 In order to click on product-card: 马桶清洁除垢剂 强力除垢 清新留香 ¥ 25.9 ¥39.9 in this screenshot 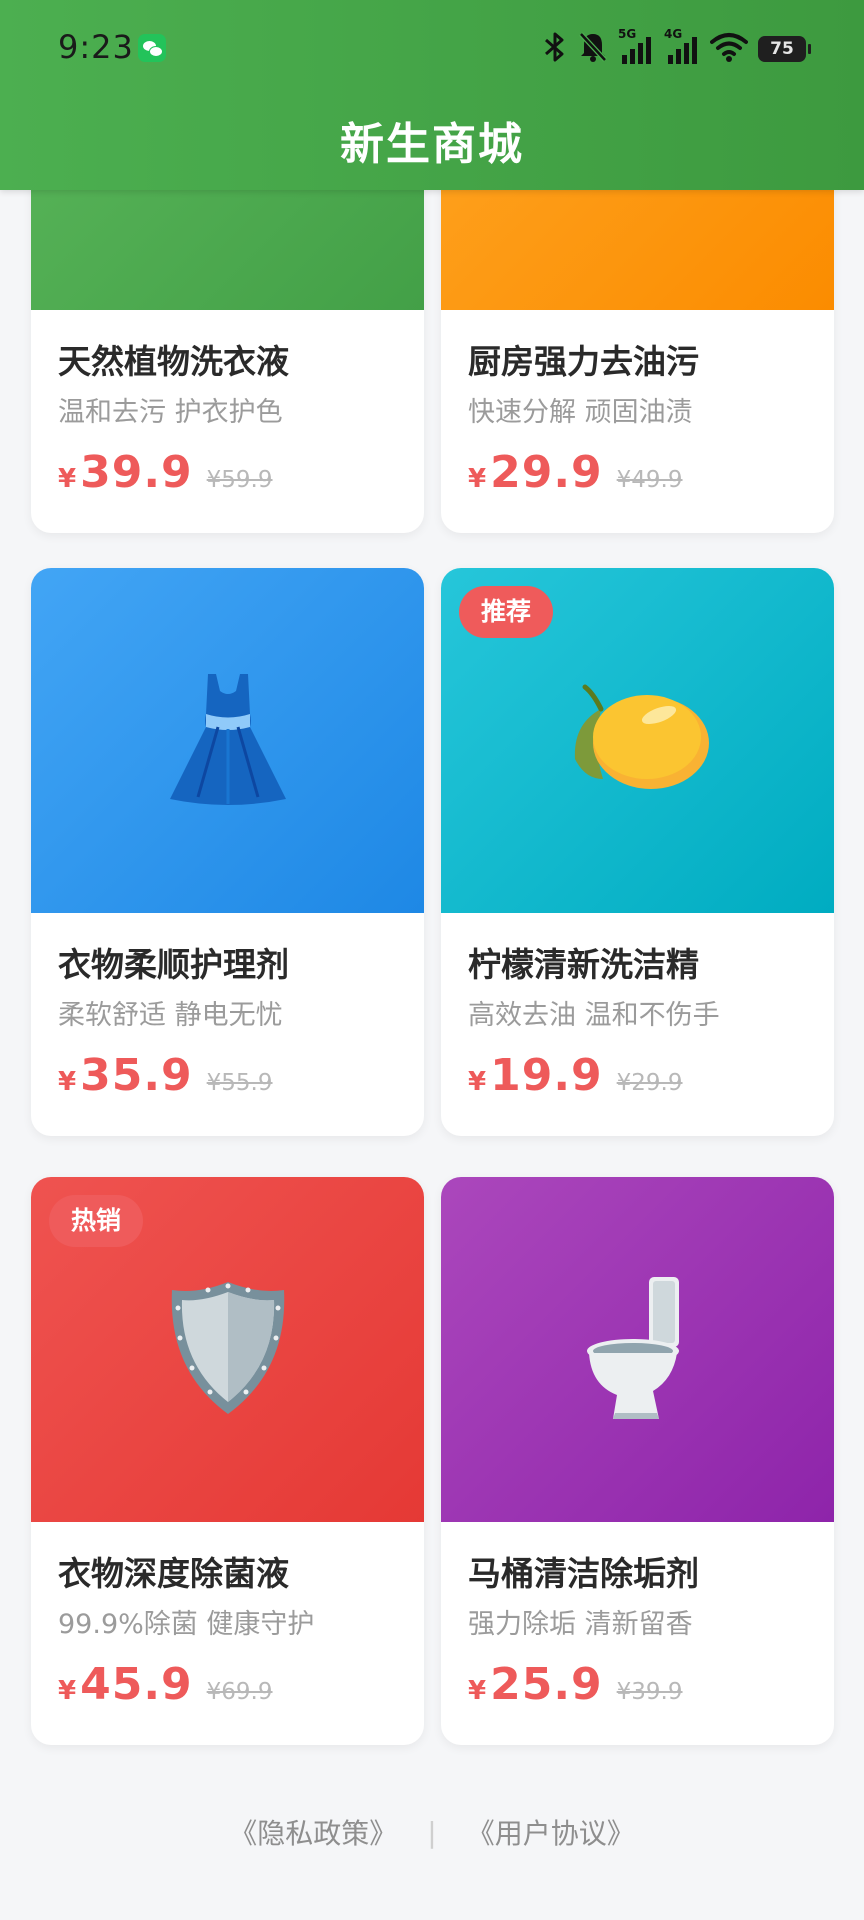, I will do `click(637, 1461)`.